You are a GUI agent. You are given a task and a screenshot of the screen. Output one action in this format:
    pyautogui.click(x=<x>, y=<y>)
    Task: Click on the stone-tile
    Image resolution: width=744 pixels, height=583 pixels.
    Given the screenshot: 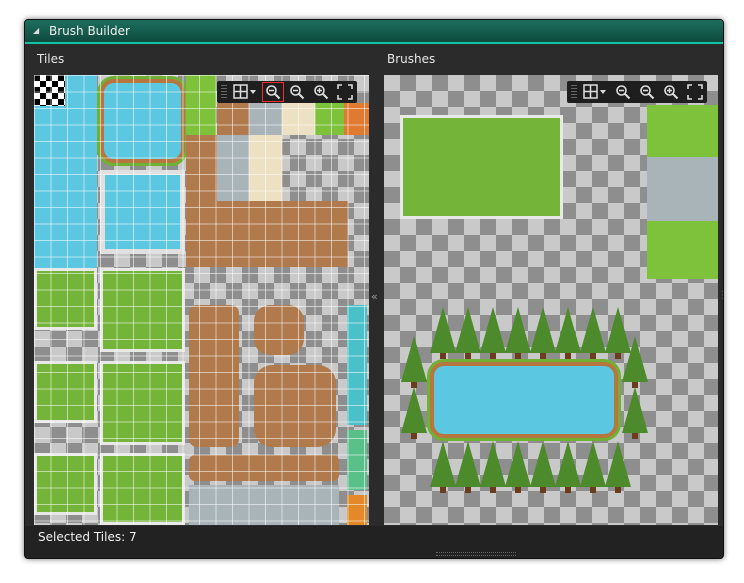 What is the action you would take?
    pyautogui.click(x=265, y=119)
    